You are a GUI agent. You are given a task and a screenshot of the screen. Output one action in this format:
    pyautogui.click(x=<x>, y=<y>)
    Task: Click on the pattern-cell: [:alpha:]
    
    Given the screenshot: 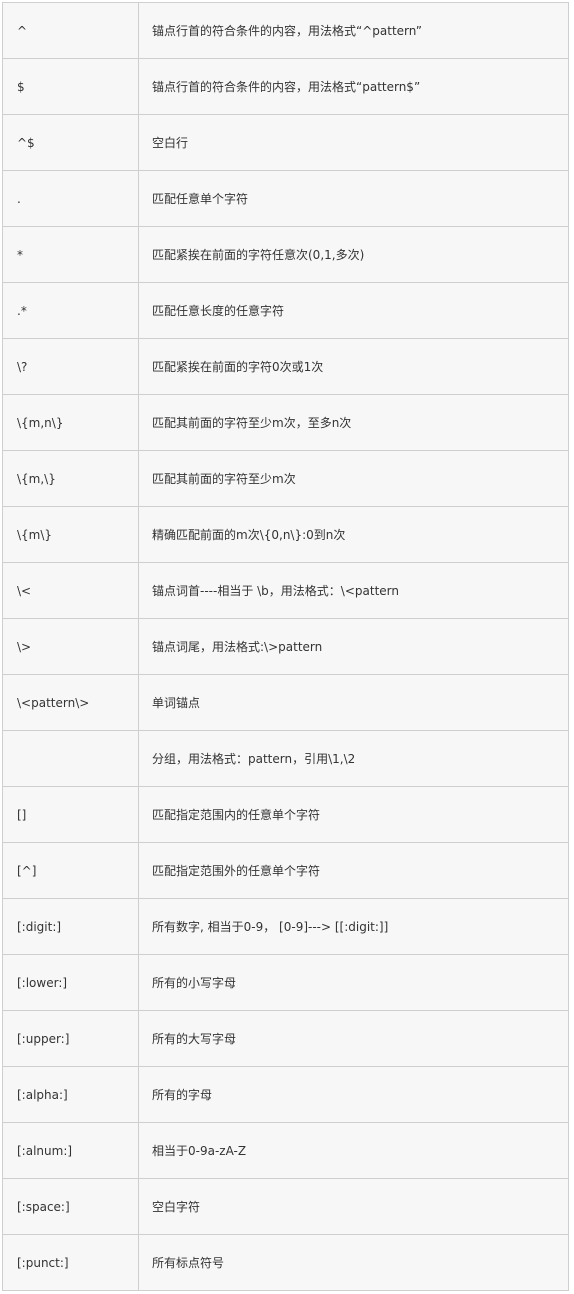 What is the action you would take?
    pyautogui.click(x=70, y=1094)
    